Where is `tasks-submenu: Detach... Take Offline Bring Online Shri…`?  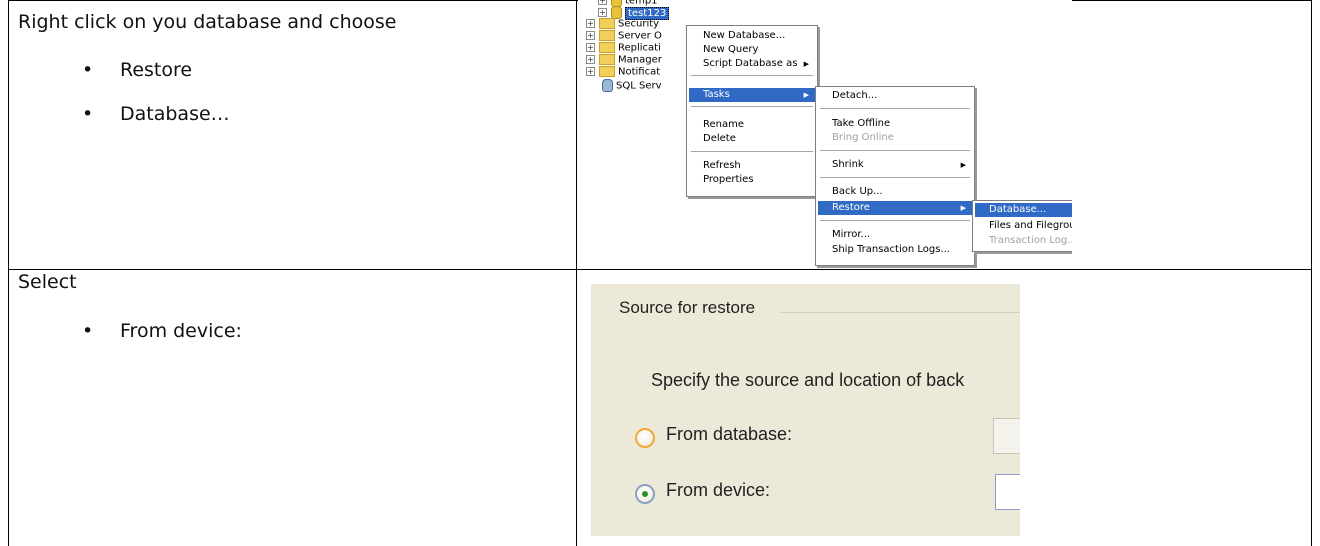
tasks-submenu: Detach... Take Offline Bring Online Shri… is located at coordinates (895, 176).